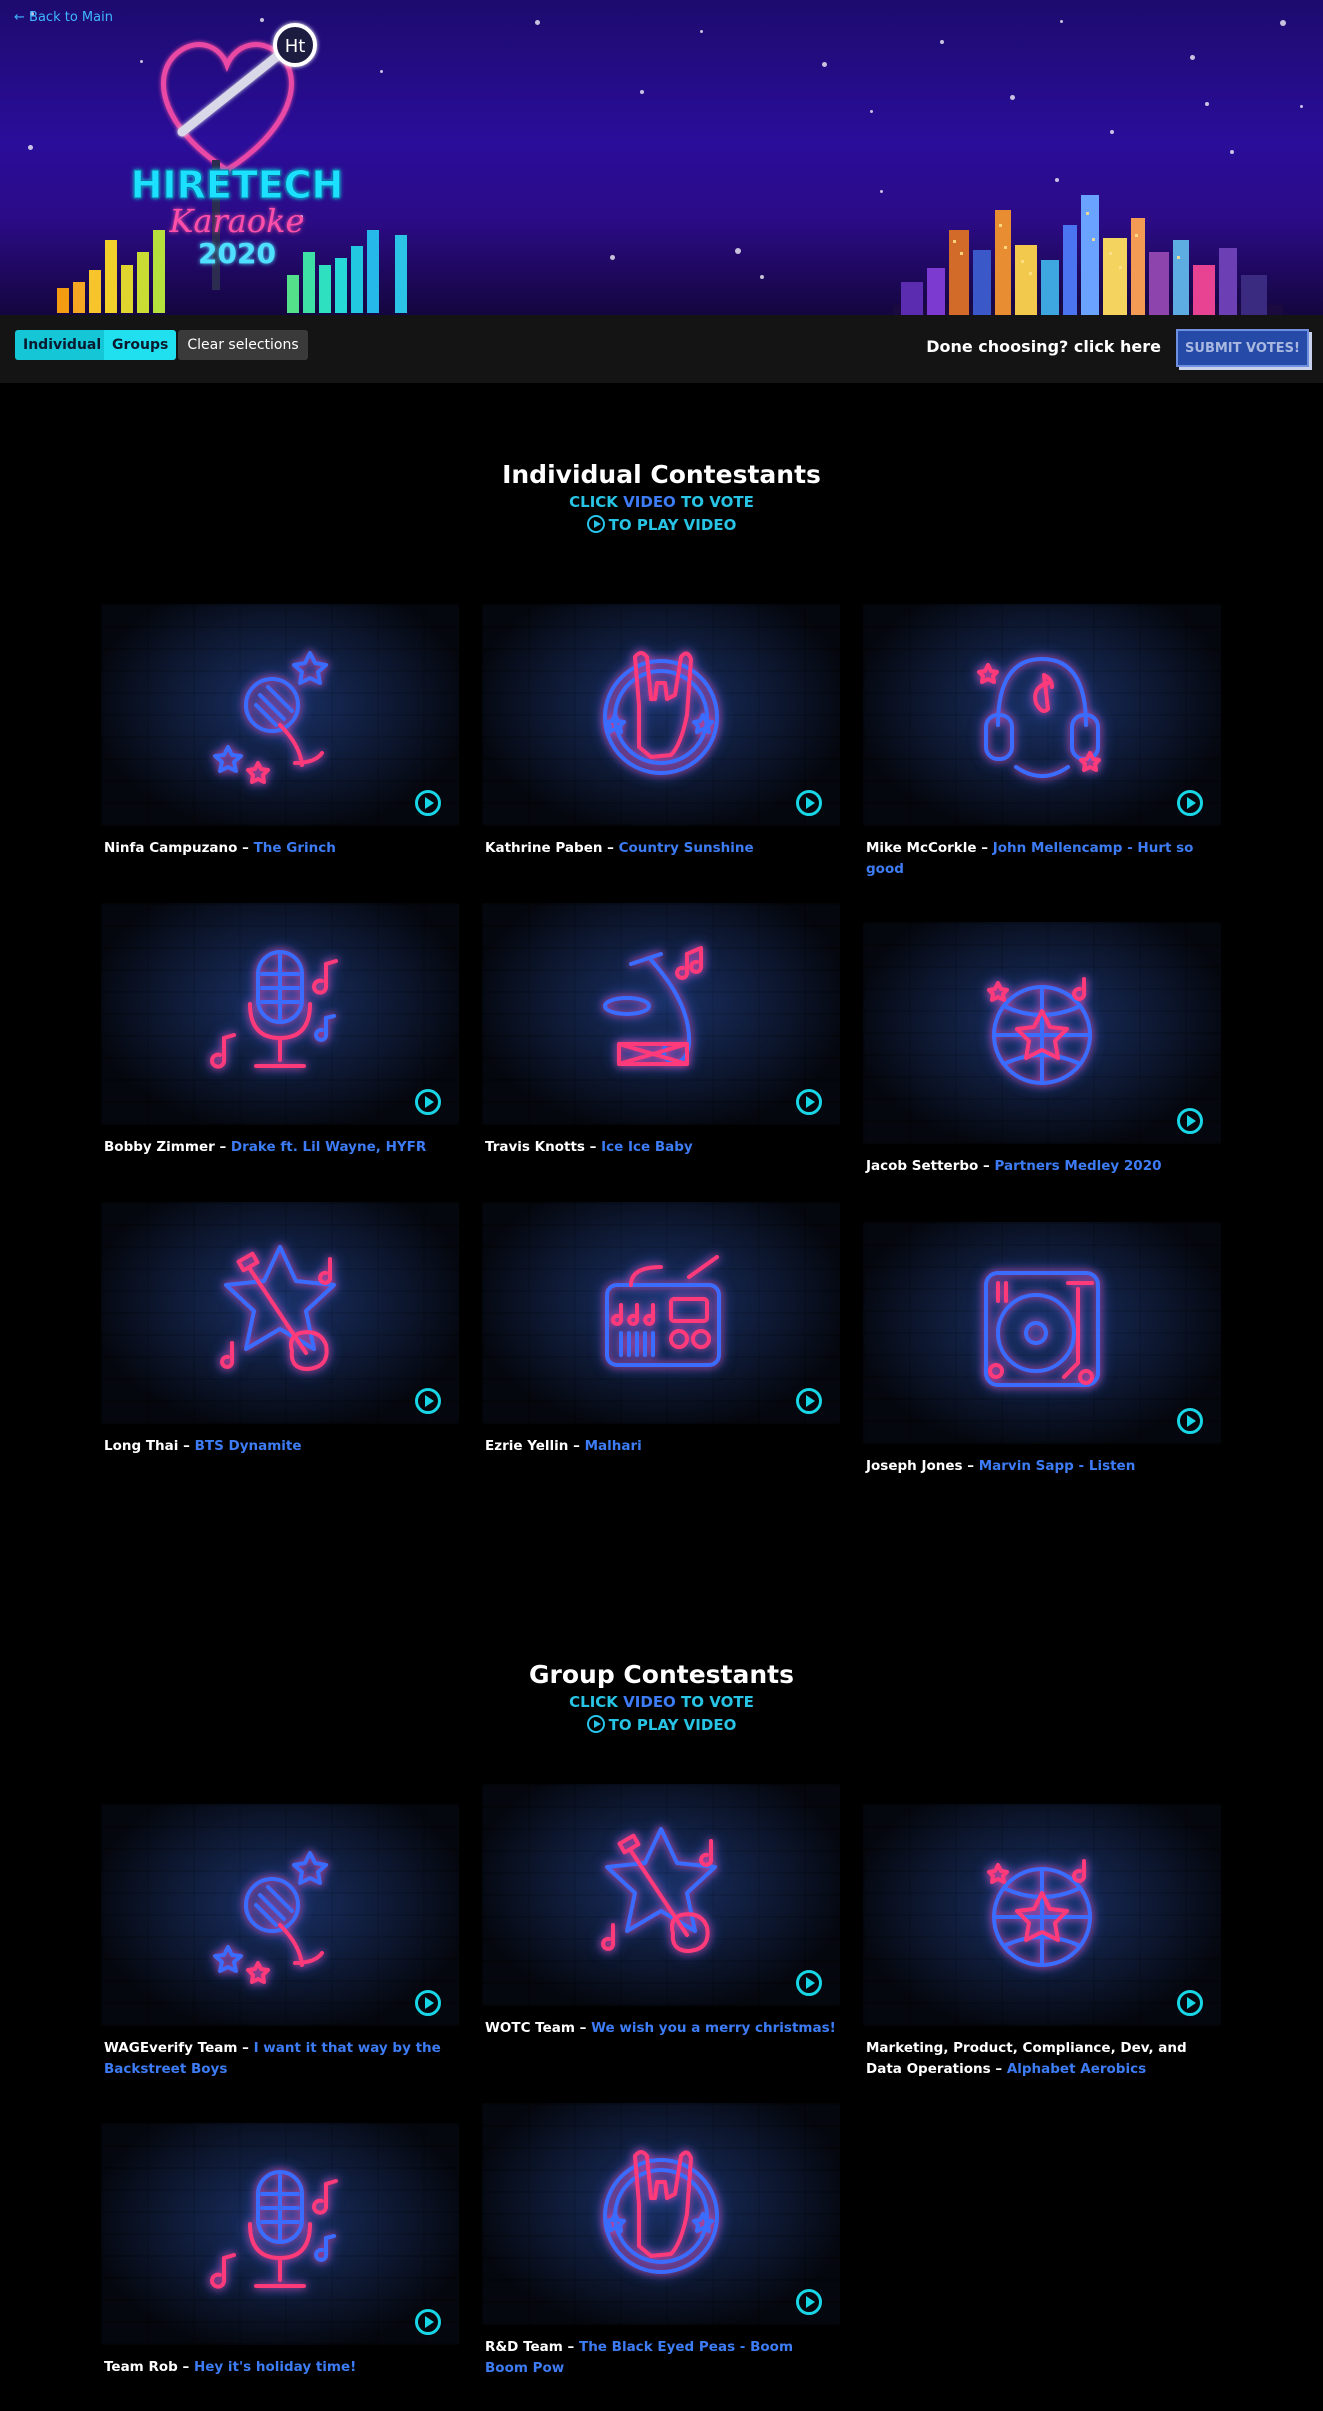 The height and width of the screenshot is (2411, 1323). What do you see at coordinates (613, 1446) in the screenshot?
I see `song-video-link: Malhari` at bounding box center [613, 1446].